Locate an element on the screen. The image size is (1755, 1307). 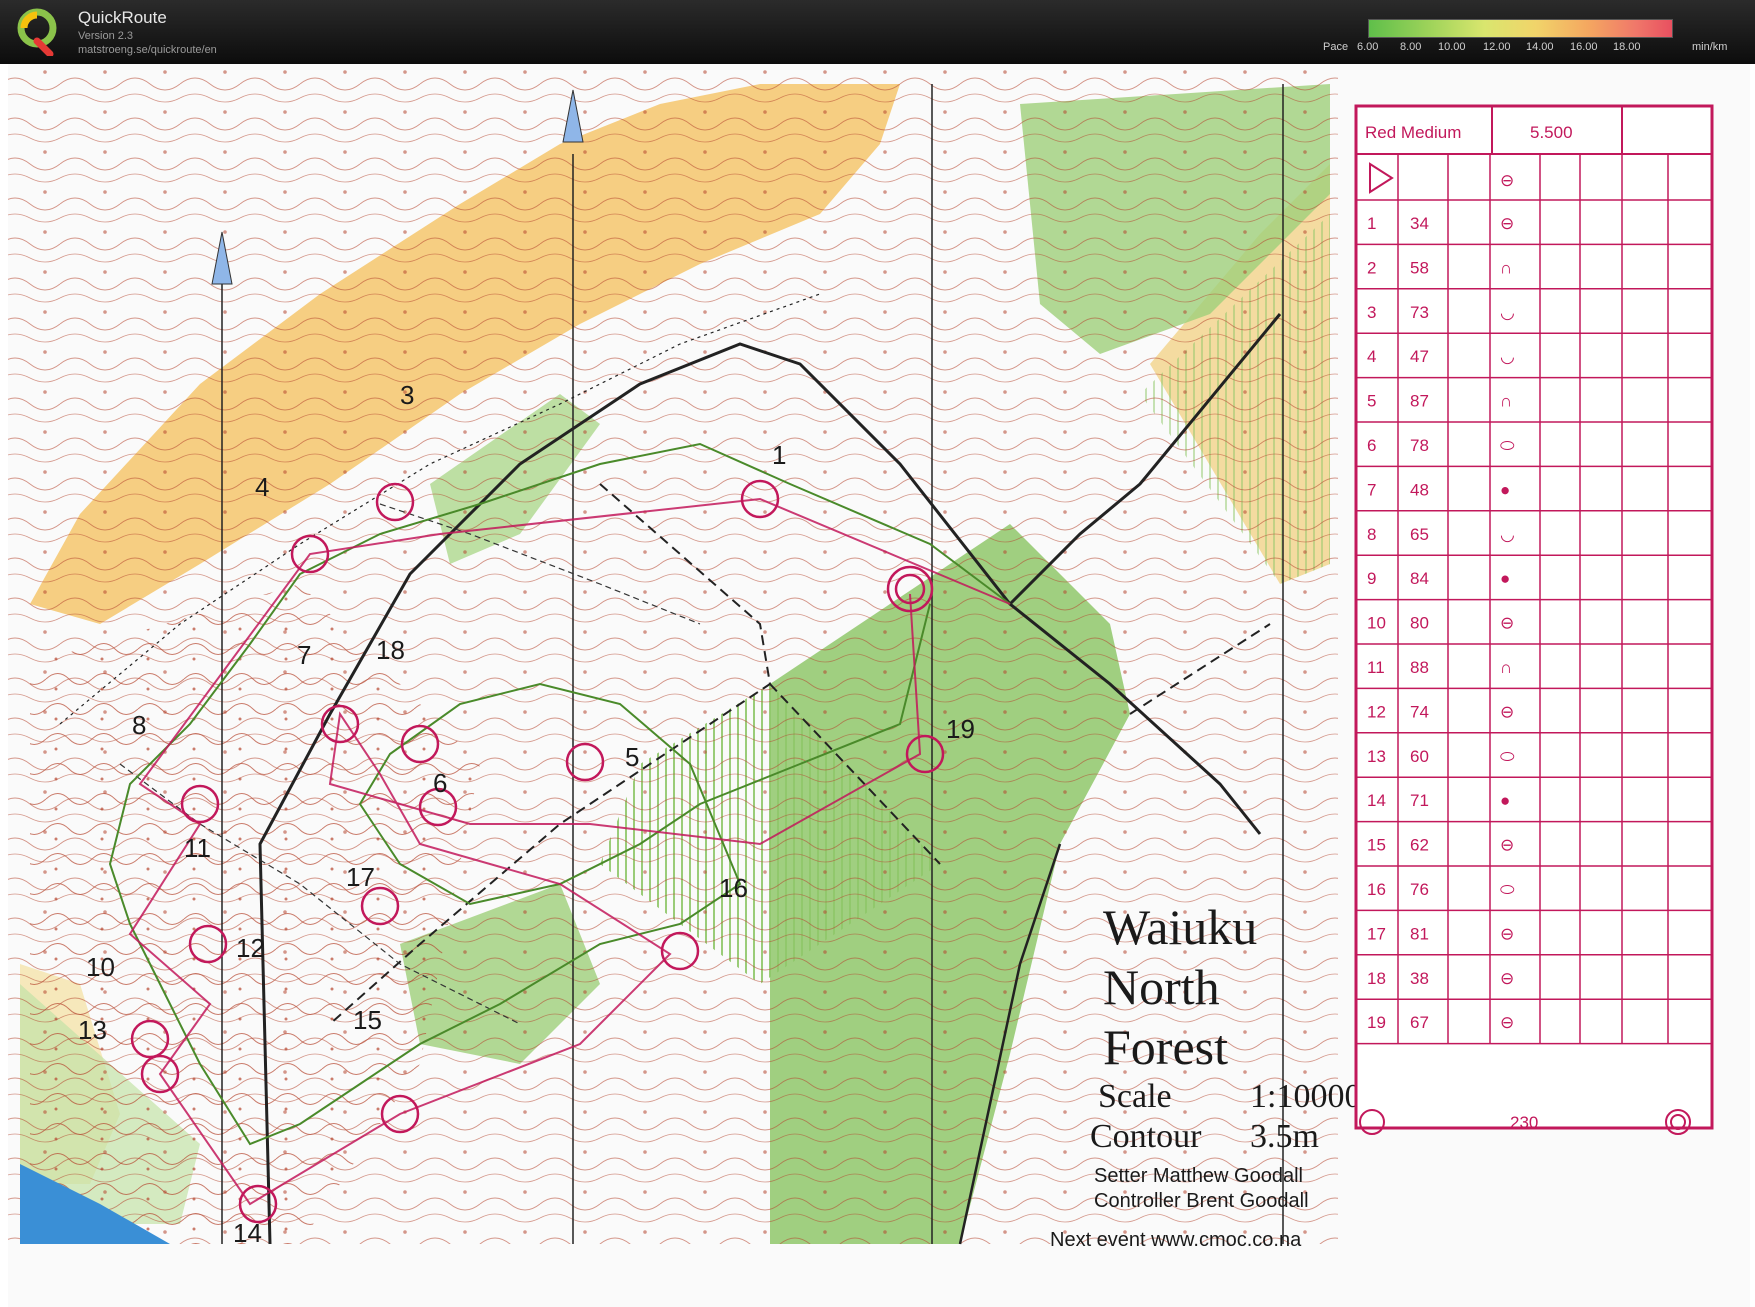
pace-color-scale is located at coordinates (1520, 28).